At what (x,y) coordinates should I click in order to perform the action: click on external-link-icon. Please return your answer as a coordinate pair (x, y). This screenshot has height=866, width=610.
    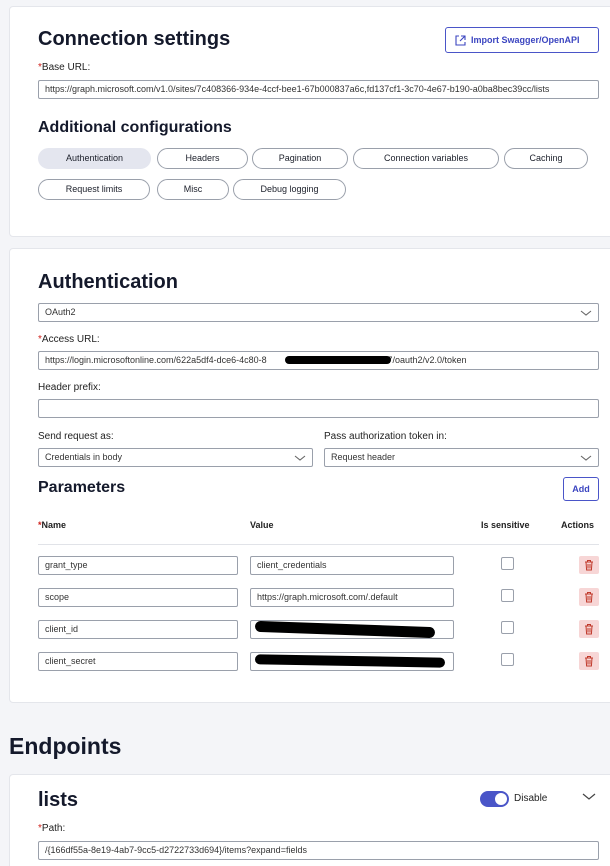
    Looking at the image, I should click on (460, 40).